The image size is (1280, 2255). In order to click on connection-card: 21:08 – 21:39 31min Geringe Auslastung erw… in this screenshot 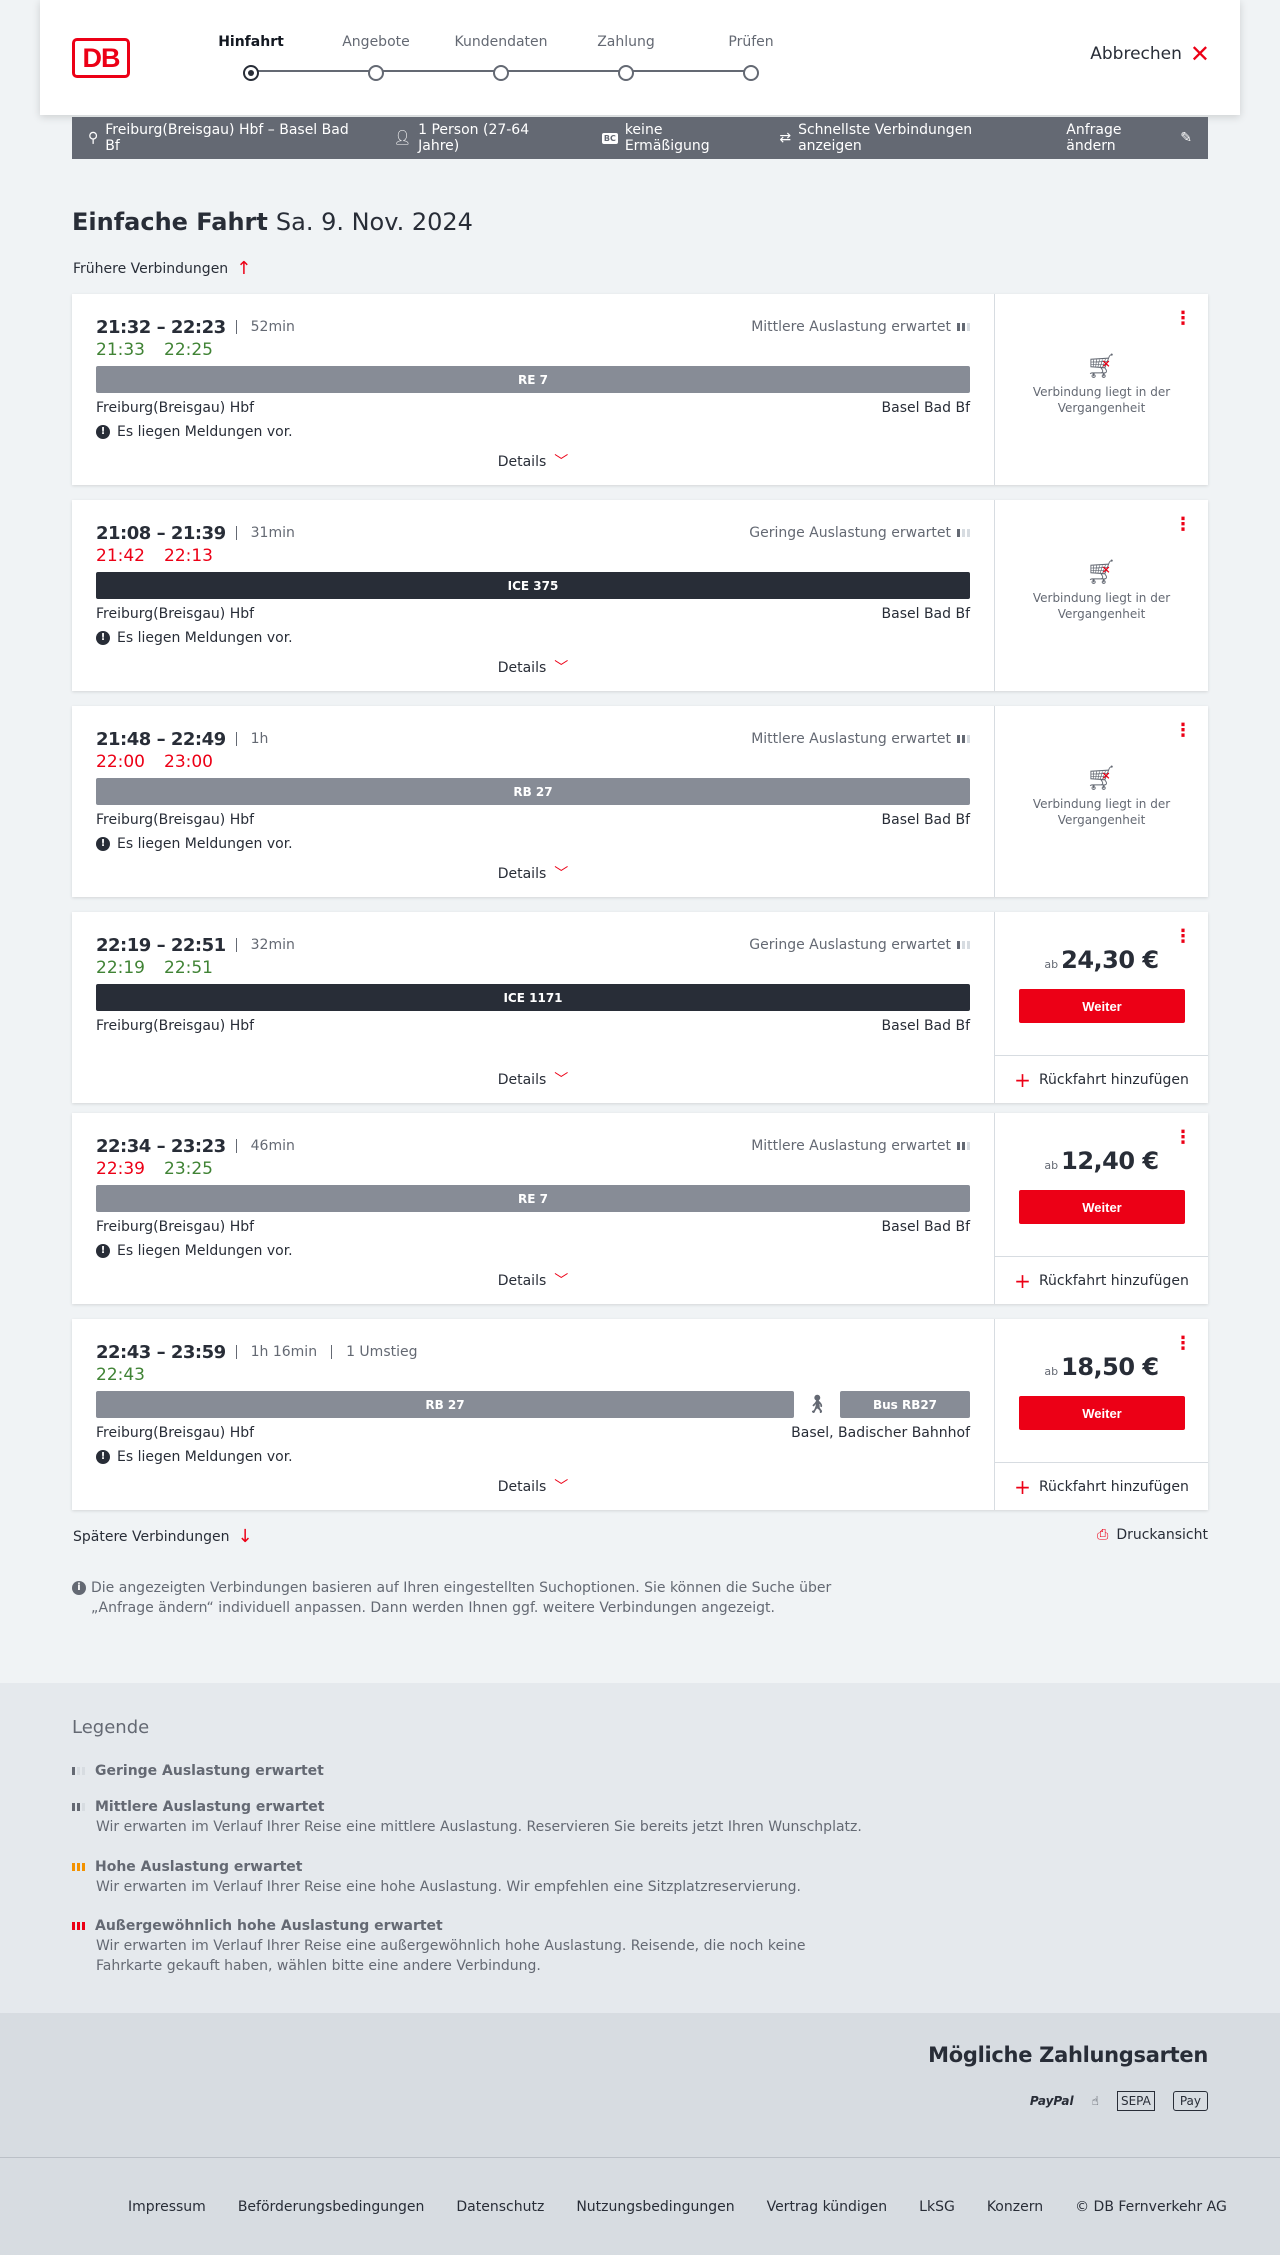, I will do `click(640, 595)`.